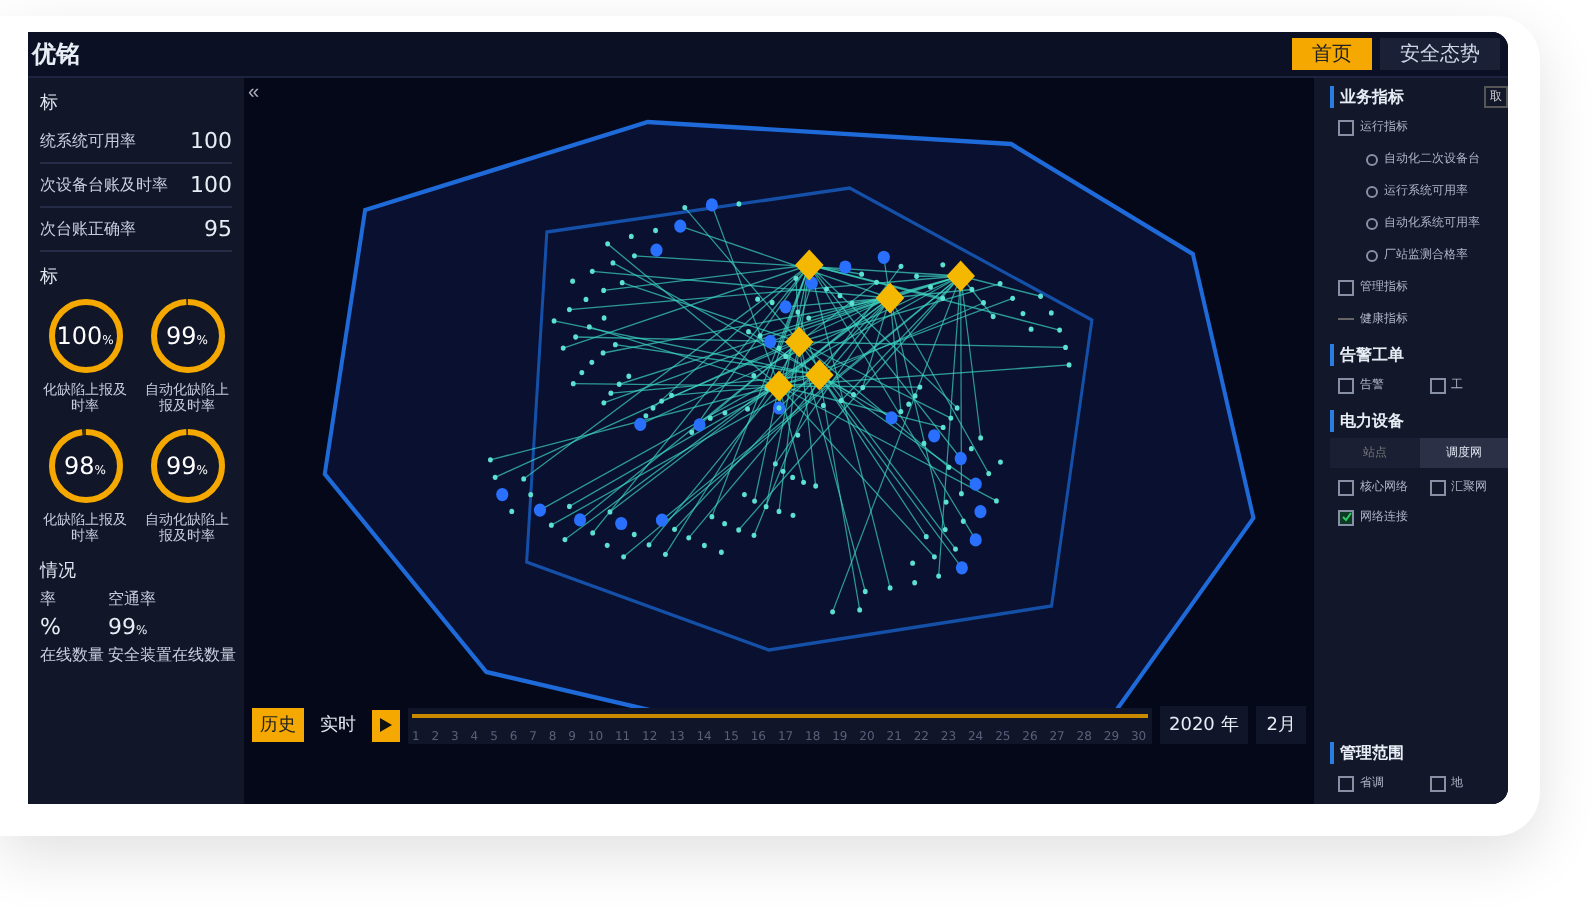  I want to click on metric-label: 次设备台账及时率, so click(104, 185).